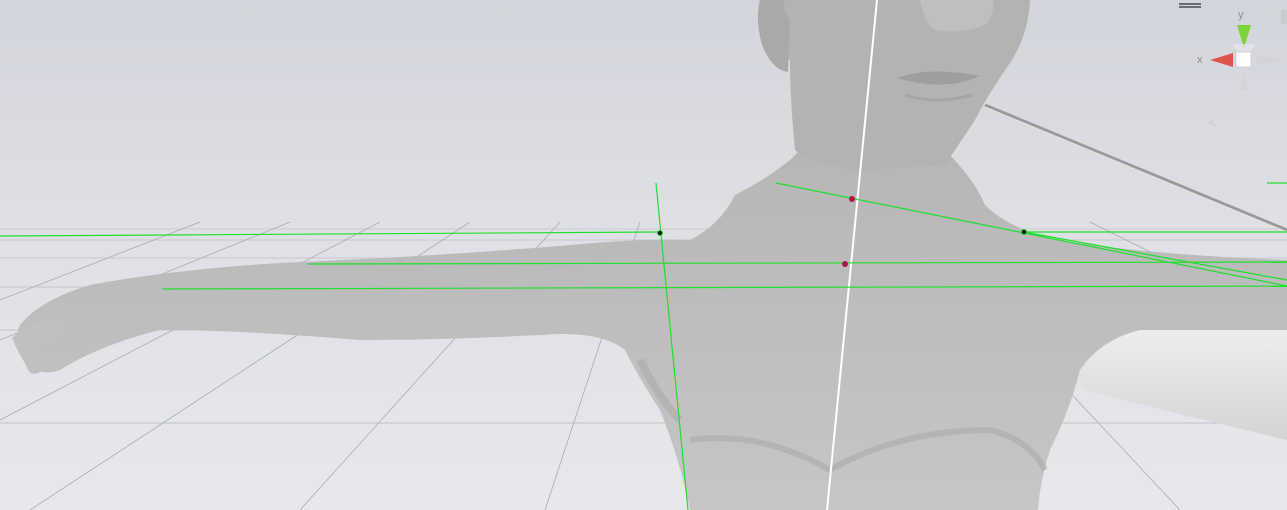  Describe the element at coordinates (1241, 15) in the screenshot. I see `gizmo-y-label: y` at that location.